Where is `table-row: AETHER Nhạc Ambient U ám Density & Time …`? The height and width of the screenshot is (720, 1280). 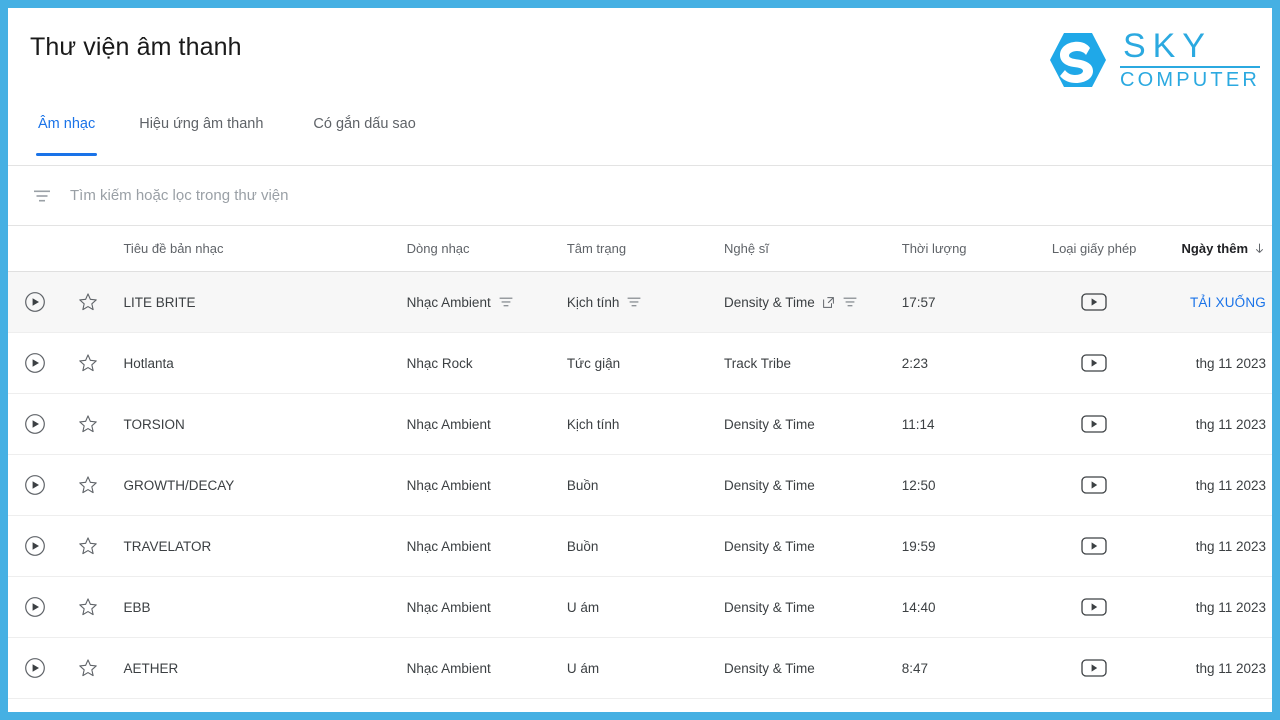 table-row: AETHER Nhạc Ambient U ám Density & Time … is located at coordinates (640, 668).